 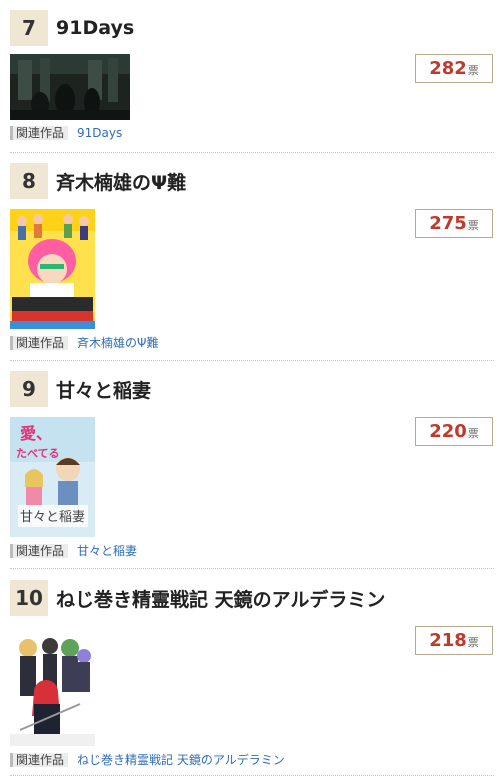 I want to click on rank-header: 8 斉木楠雄のΨ難, so click(x=98, y=181).